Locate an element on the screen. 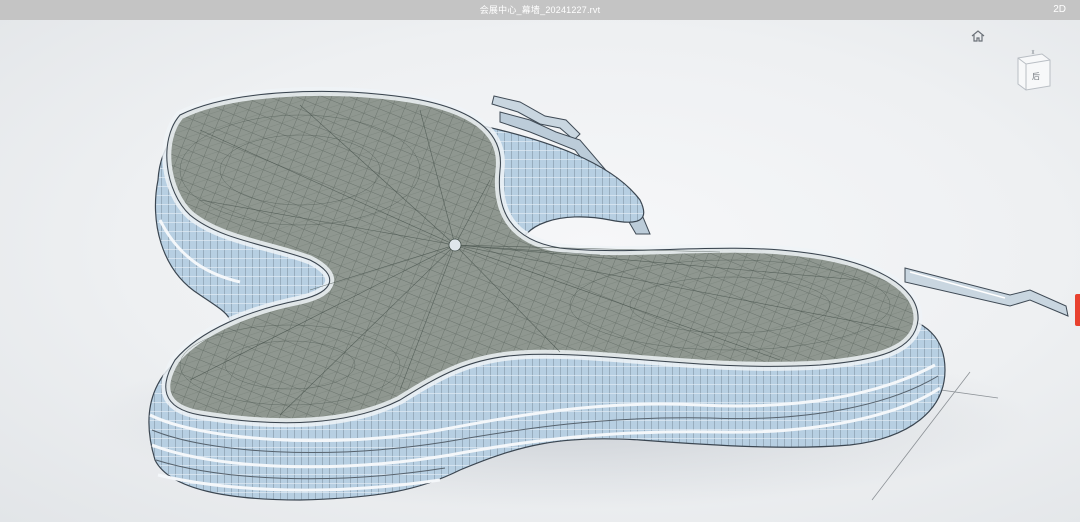  title-bar: 会展中心_幕墙_20241227.rvt 2D is located at coordinates (540, 10).